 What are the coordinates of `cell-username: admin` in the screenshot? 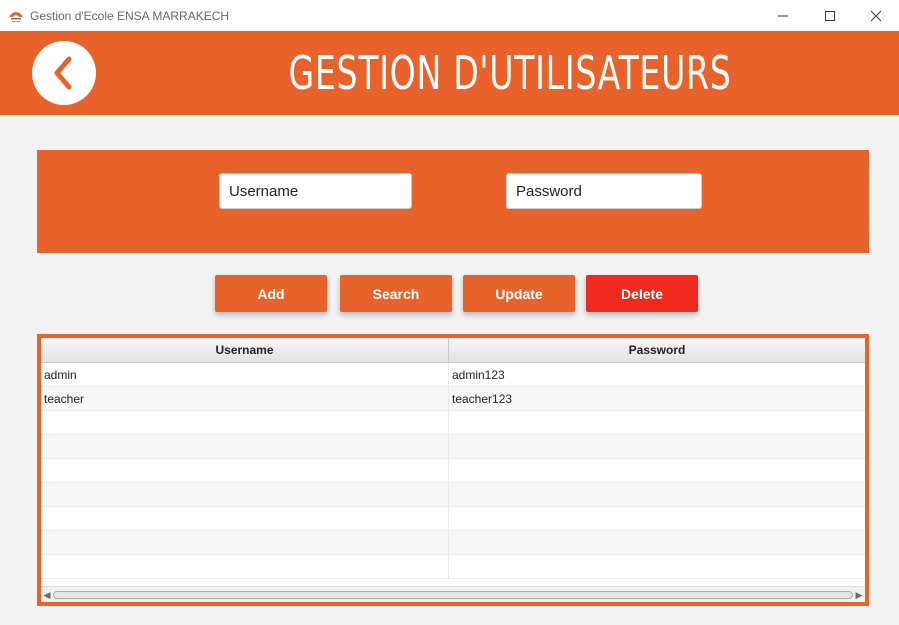 It's located at (245, 375).